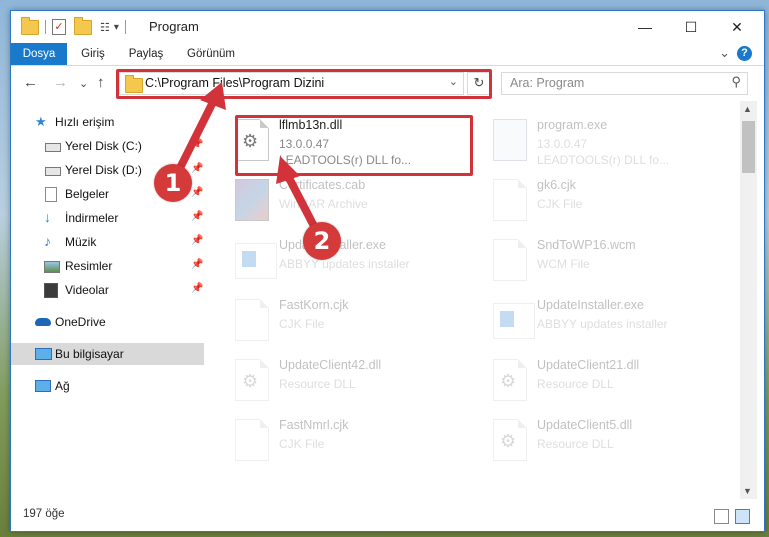 This screenshot has height=537, width=769. Describe the element at coordinates (247, 158) in the screenshot. I see `annotation-overlay` at that location.